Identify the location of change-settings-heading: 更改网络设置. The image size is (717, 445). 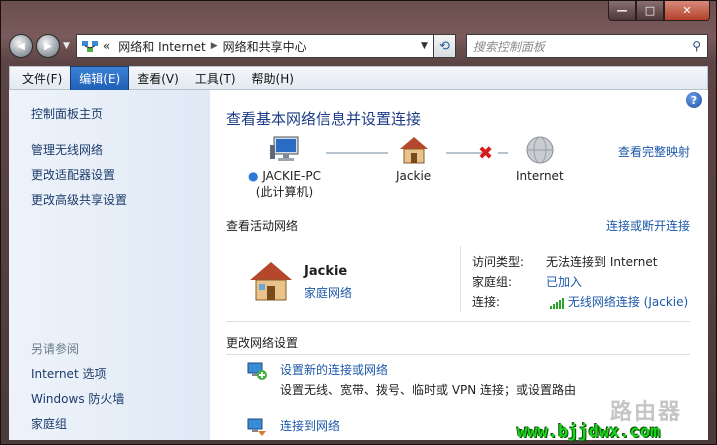
(458, 344).